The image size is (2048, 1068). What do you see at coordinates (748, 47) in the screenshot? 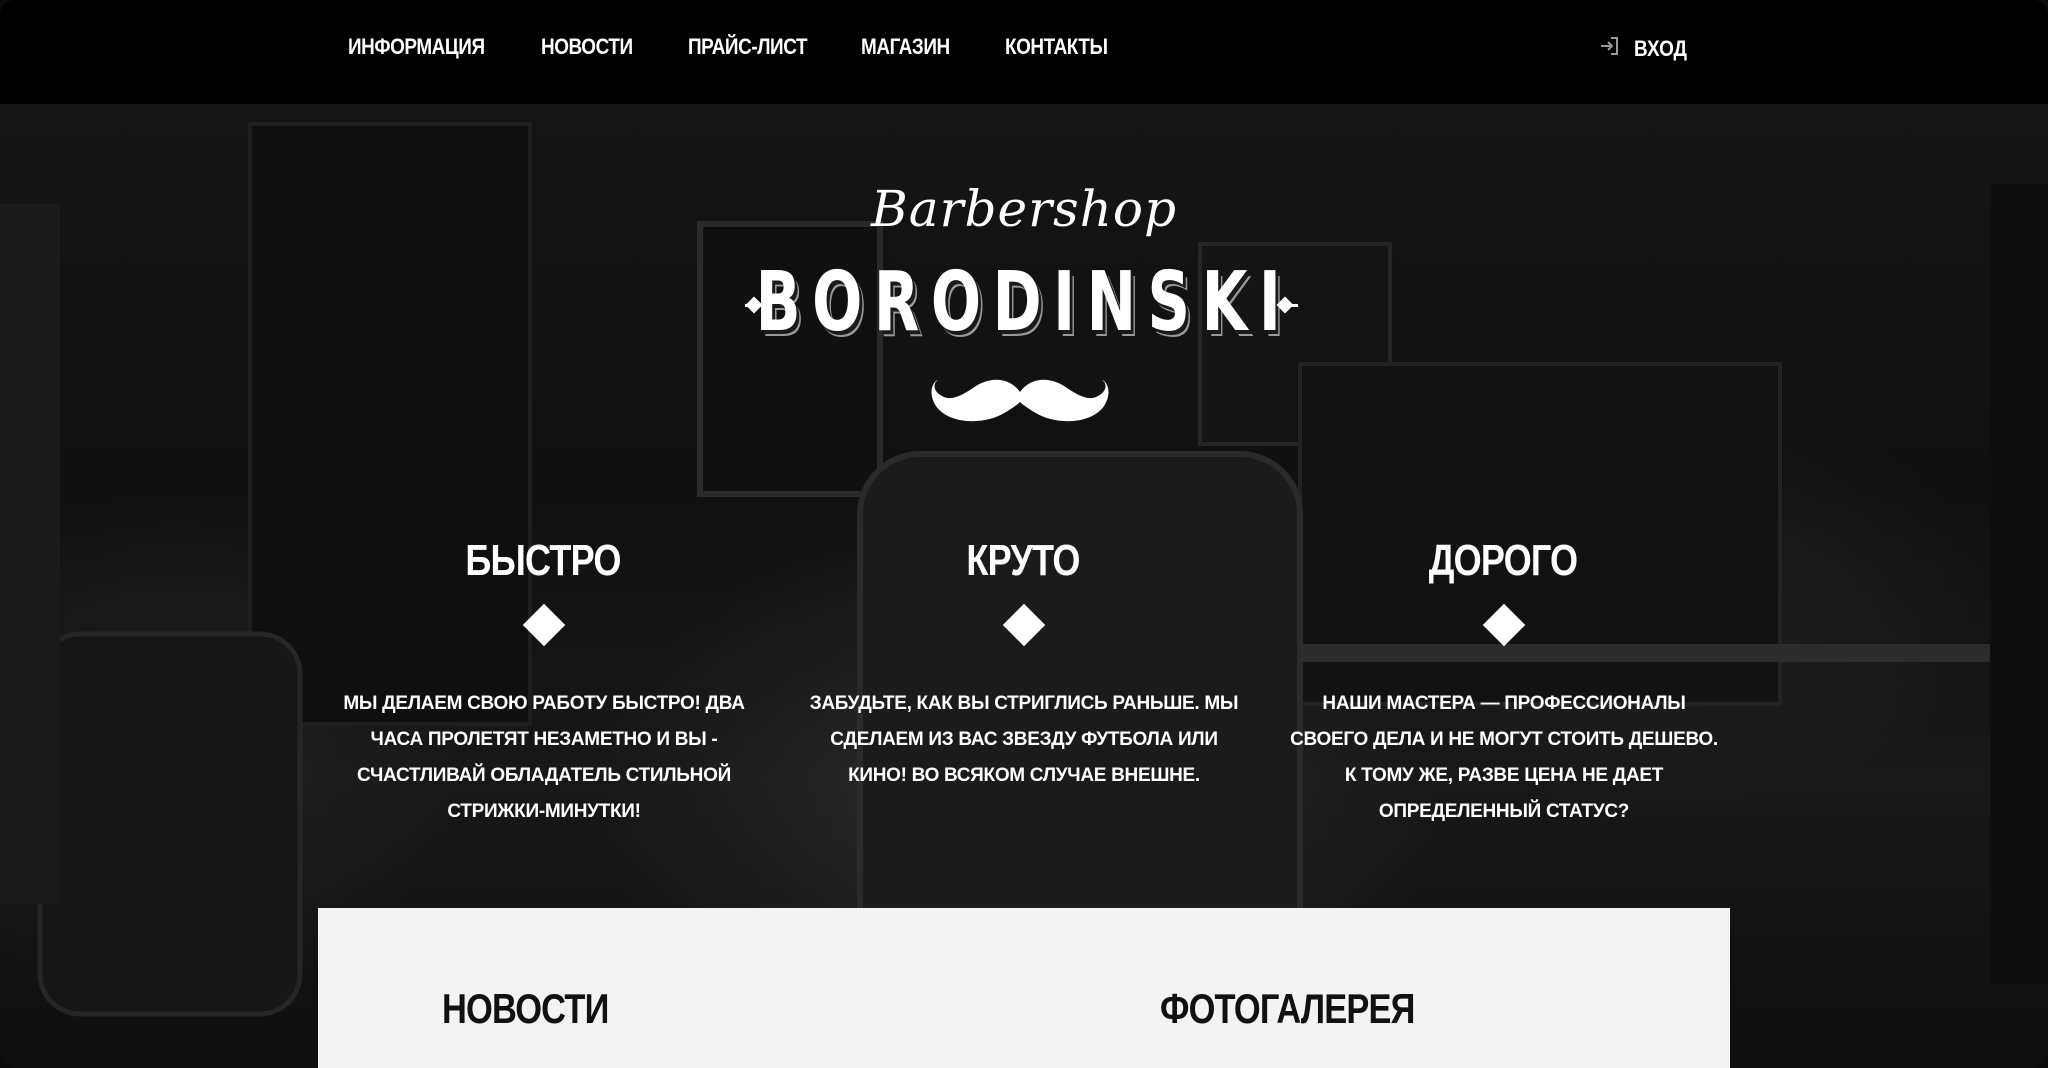
I see `nav-item-price-list: ПРАЙС-ЛИСТ` at bounding box center [748, 47].